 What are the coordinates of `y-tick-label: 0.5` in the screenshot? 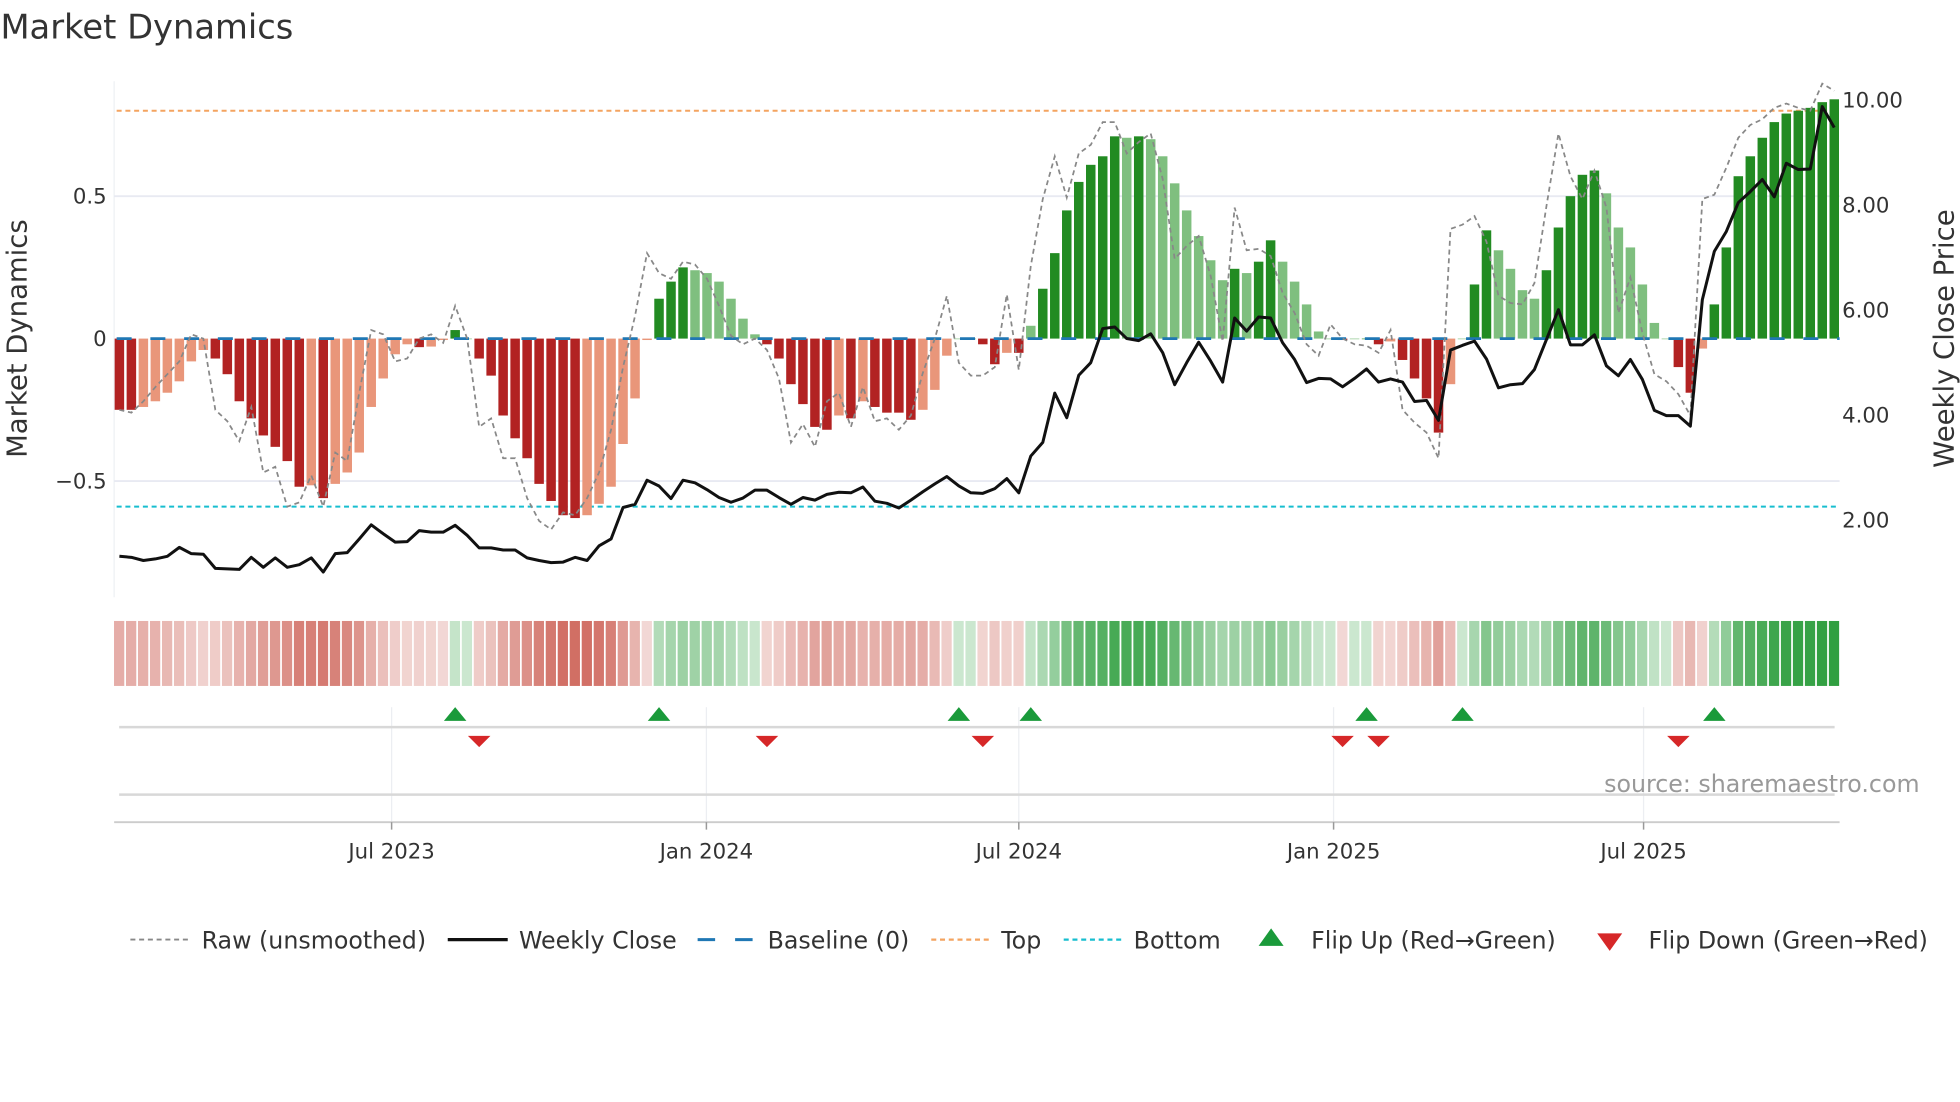 It's located at (90, 197).